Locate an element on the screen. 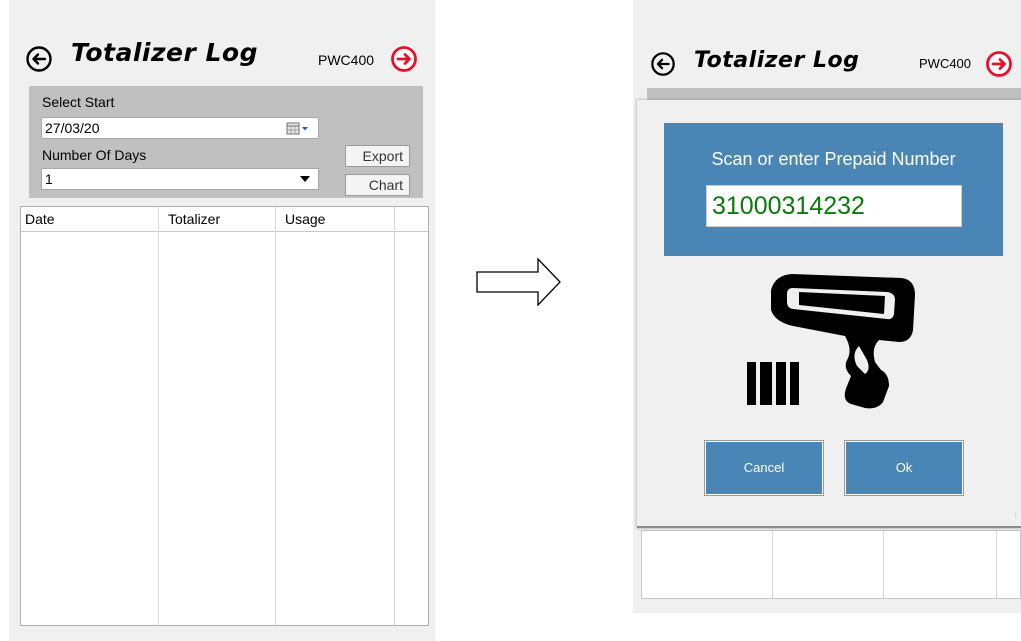 The height and width of the screenshot is (641, 1021). number-of-days-value: 1 is located at coordinates (49, 179).